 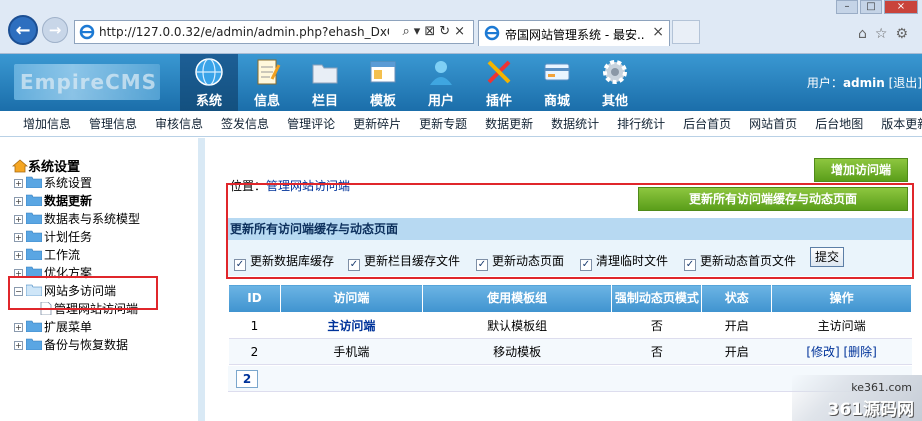 What do you see at coordinates (897, 123) in the screenshot?
I see `submenu-item: 版本更新` at bounding box center [897, 123].